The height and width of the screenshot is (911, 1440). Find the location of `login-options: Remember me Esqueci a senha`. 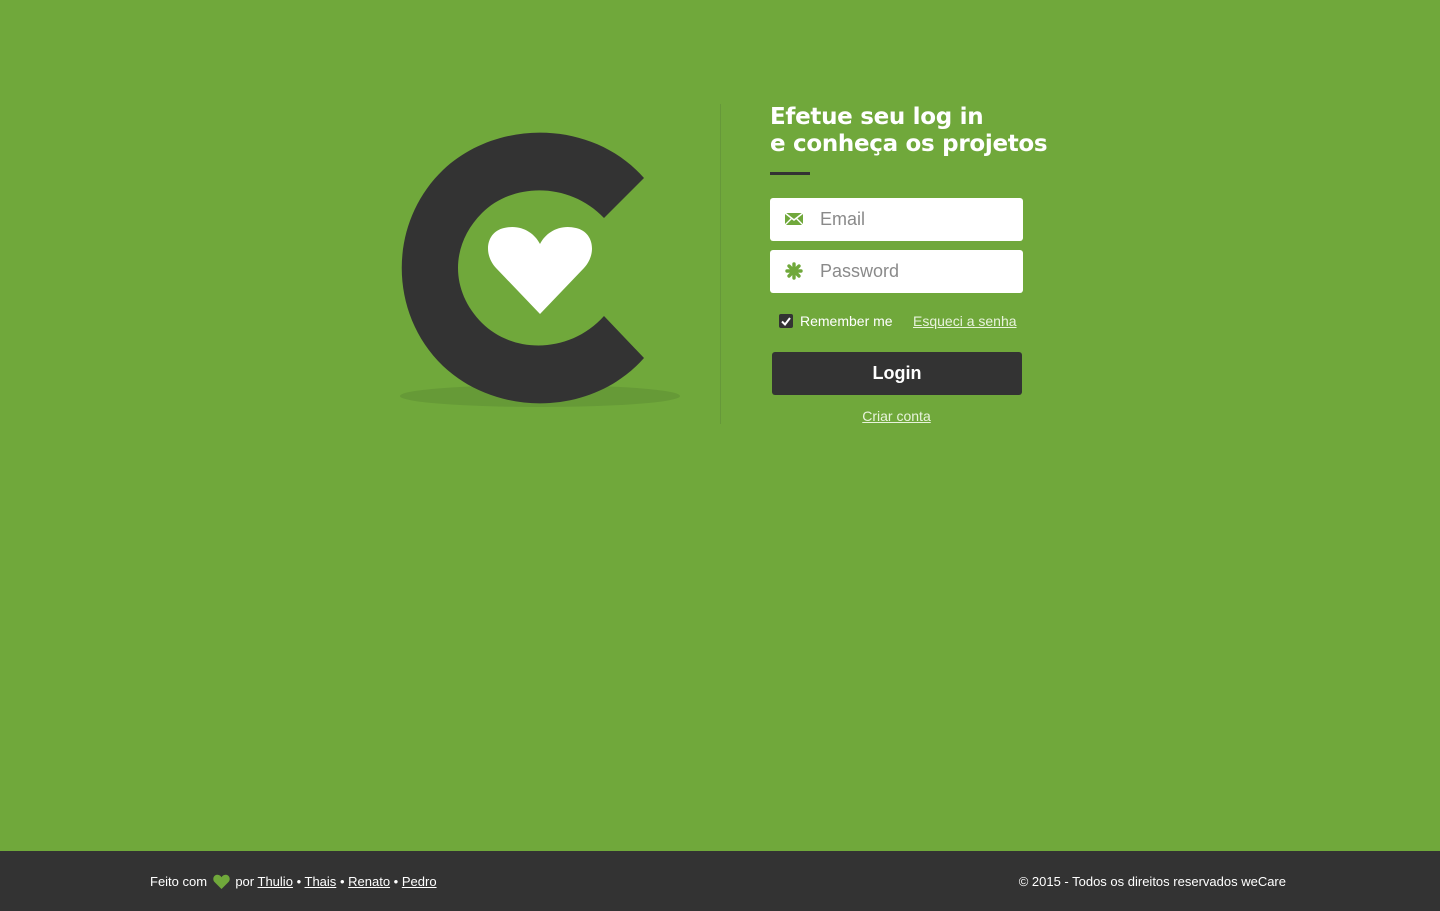

login-options: Remember me Esqueci a senha is located at coordinates (896, 321).